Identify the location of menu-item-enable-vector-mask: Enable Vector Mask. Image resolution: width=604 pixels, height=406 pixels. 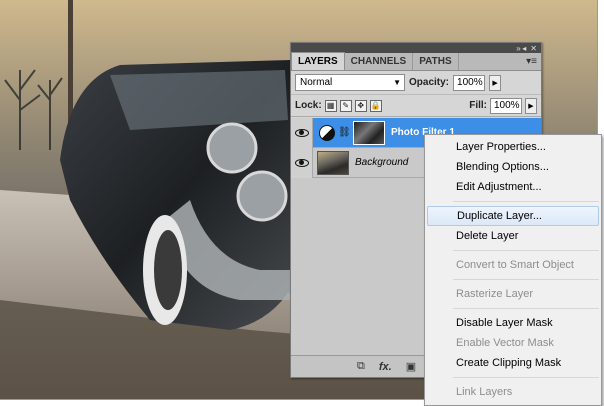
(513, 343).